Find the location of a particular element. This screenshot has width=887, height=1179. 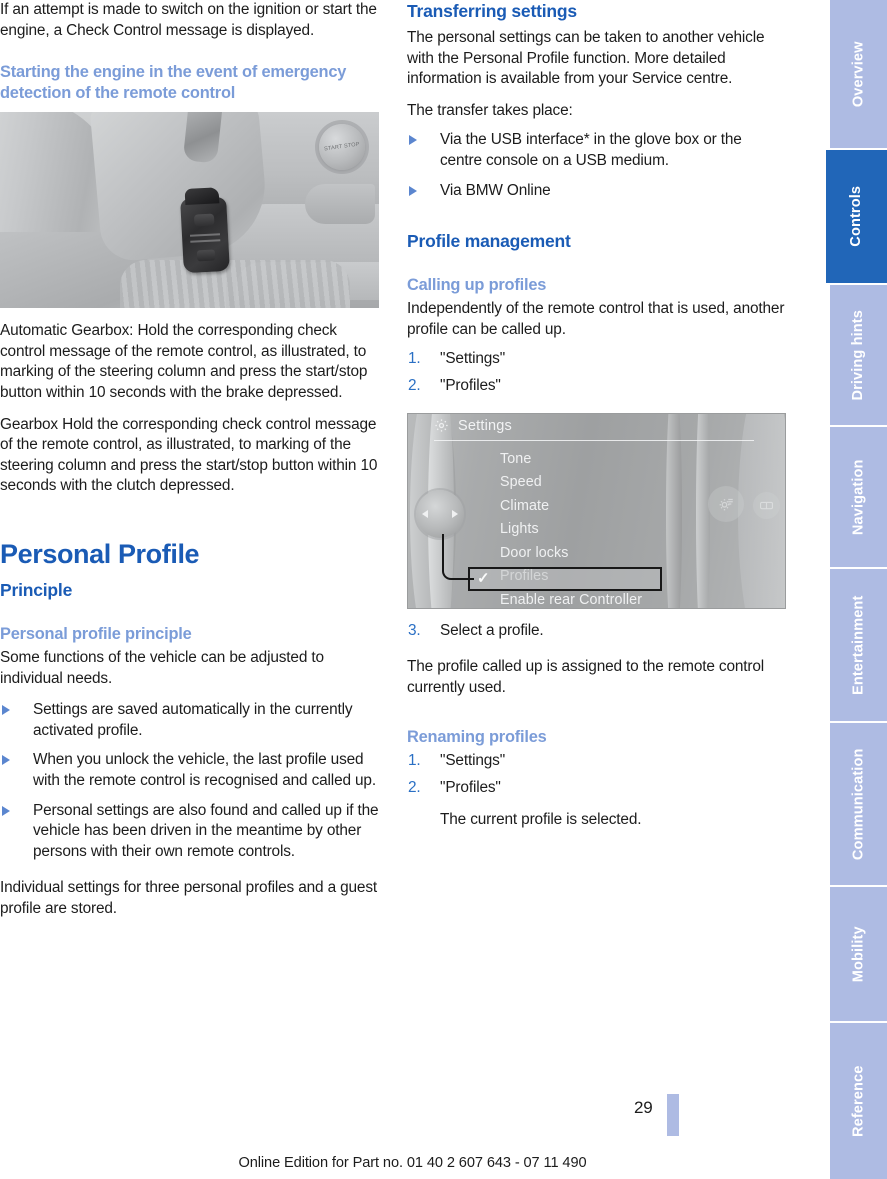

checkmark-icon: ✓ is located at coordinates (483, 578).